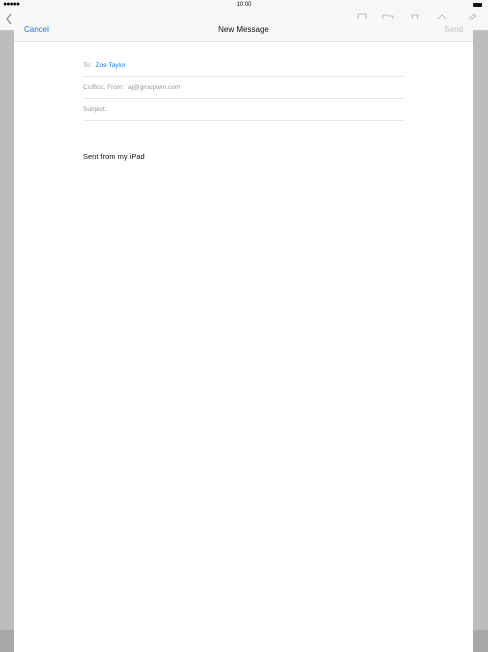  Describe the element at coordinates (95, 109) in the screenshot. I see `subject-label: Subject:` at that location.